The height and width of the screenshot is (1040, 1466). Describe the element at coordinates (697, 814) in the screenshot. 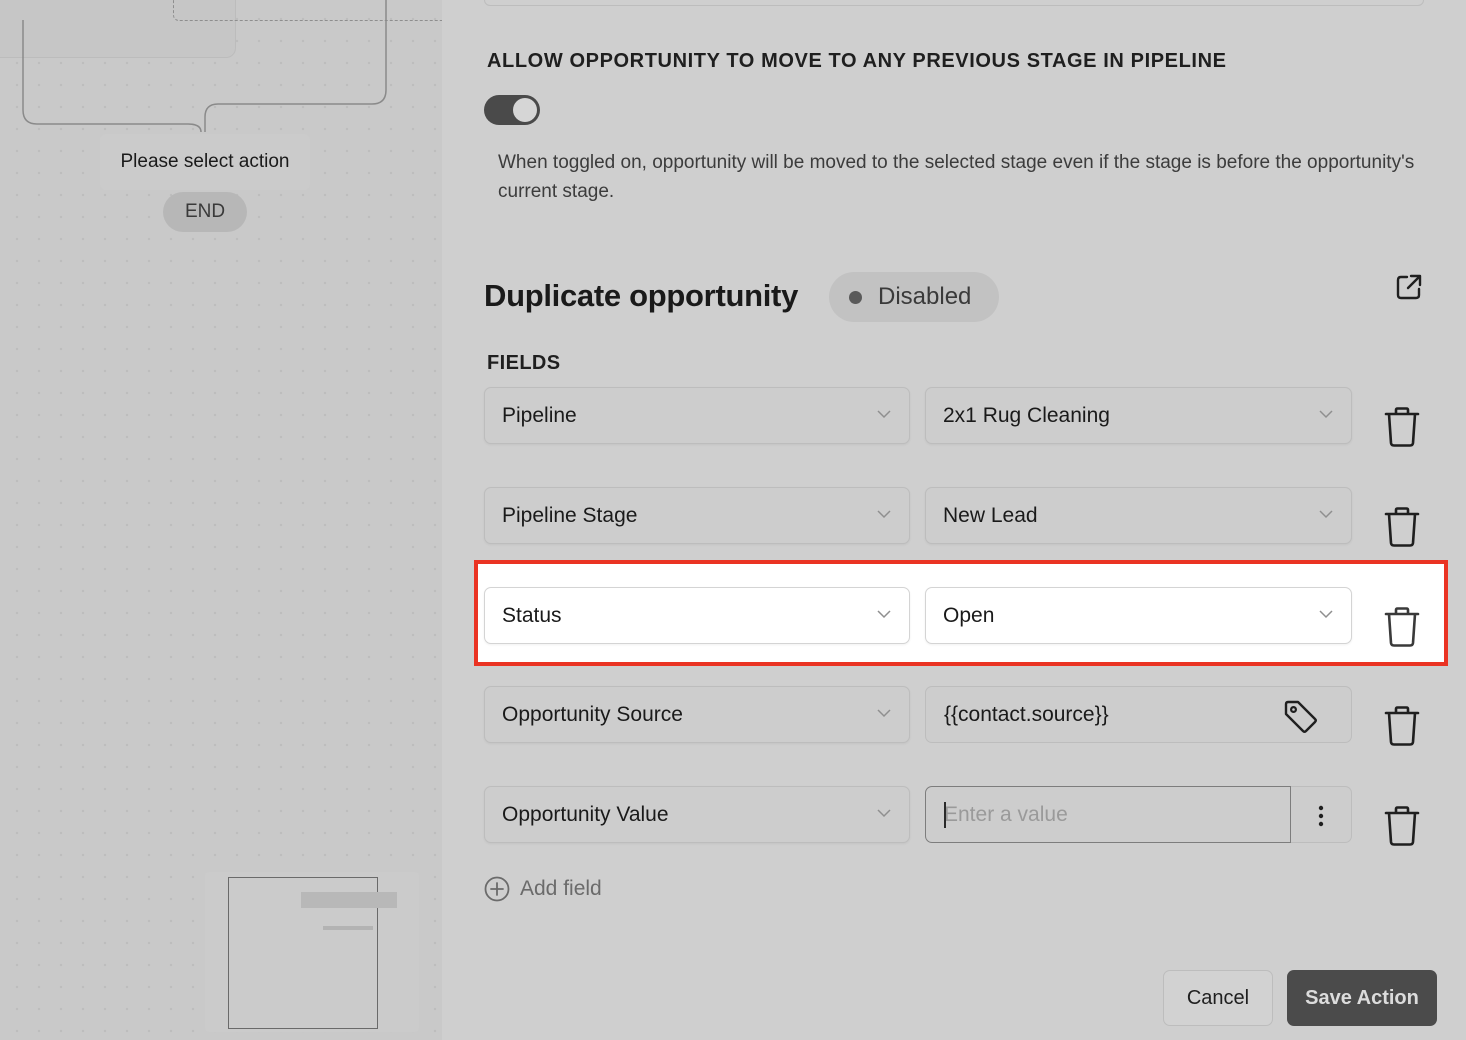

I see `field-select: Opportunity Value` at that location.